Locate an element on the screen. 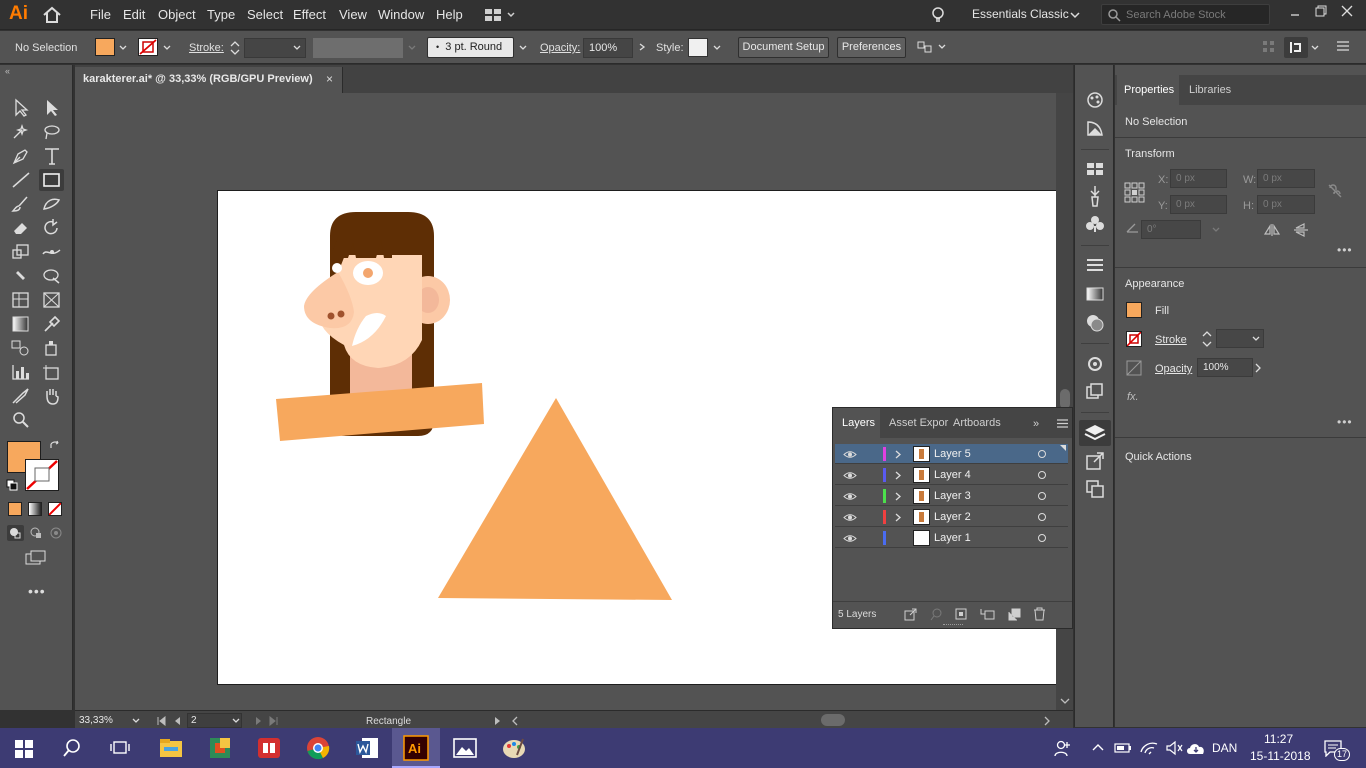 This screenshot has width=1366, height=768. layer-row: Layer 4 is located at coordinates (951, 475).